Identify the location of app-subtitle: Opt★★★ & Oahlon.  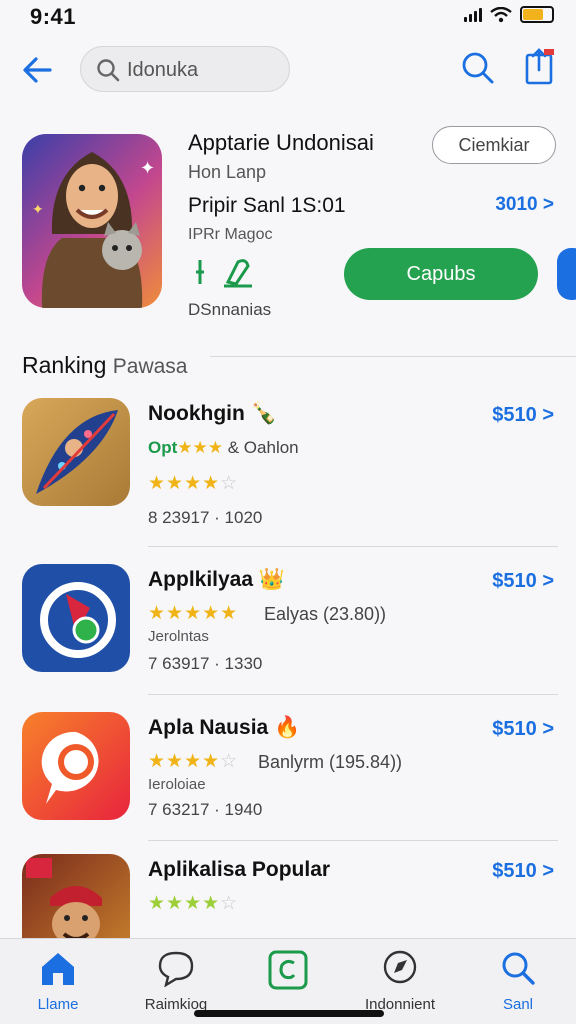
(223, 447).